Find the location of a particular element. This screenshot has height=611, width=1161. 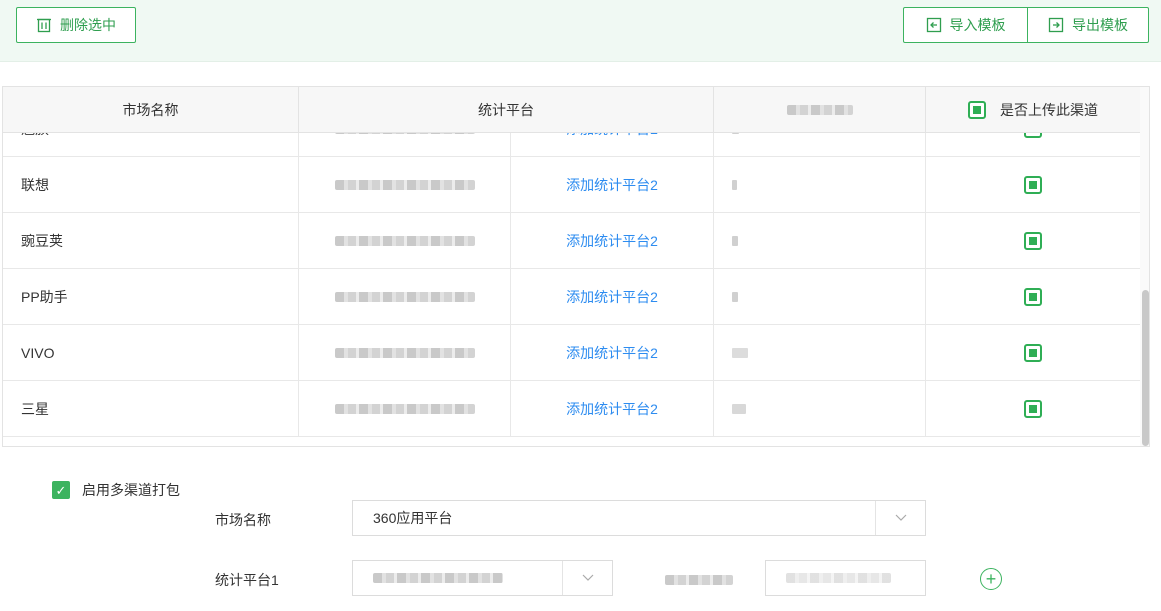

trash-icon is located at coordinates (44, 25).